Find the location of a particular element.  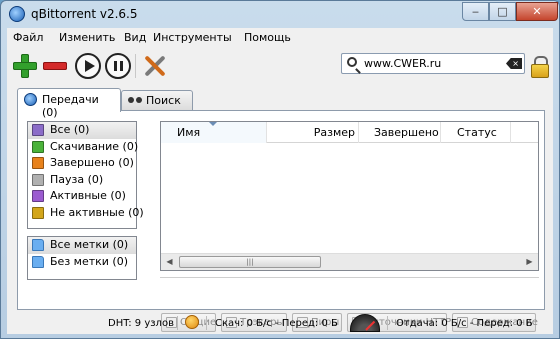

column-name: Имя is located at coordinates (214, 132).